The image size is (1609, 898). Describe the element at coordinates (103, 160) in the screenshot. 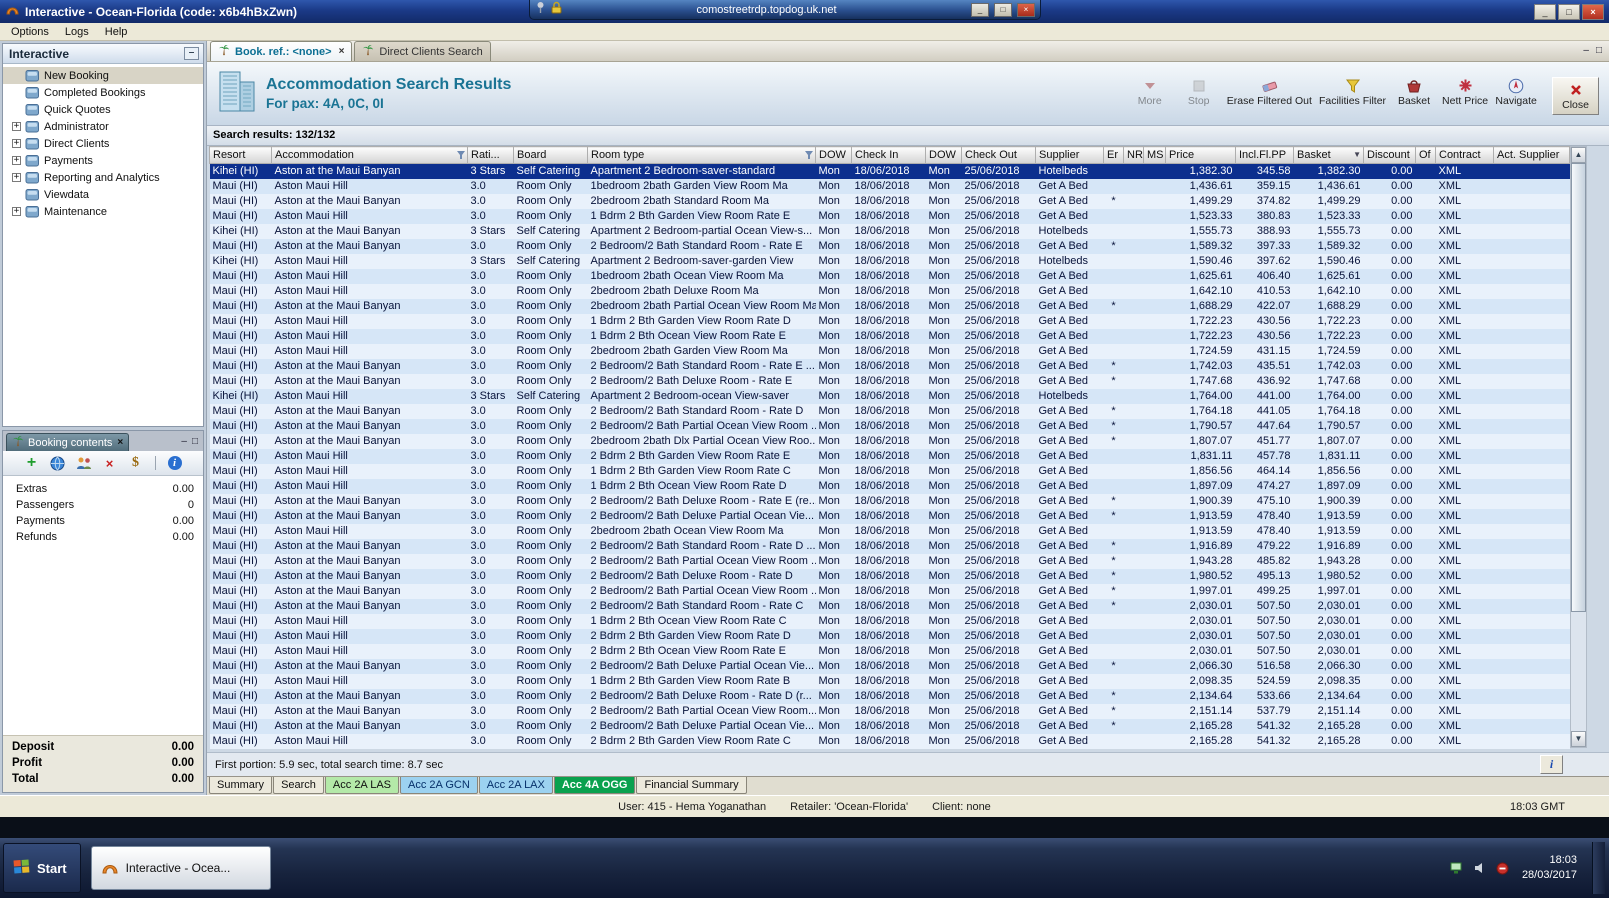

I see `sidebar-item-payments: + Payments` at that location.